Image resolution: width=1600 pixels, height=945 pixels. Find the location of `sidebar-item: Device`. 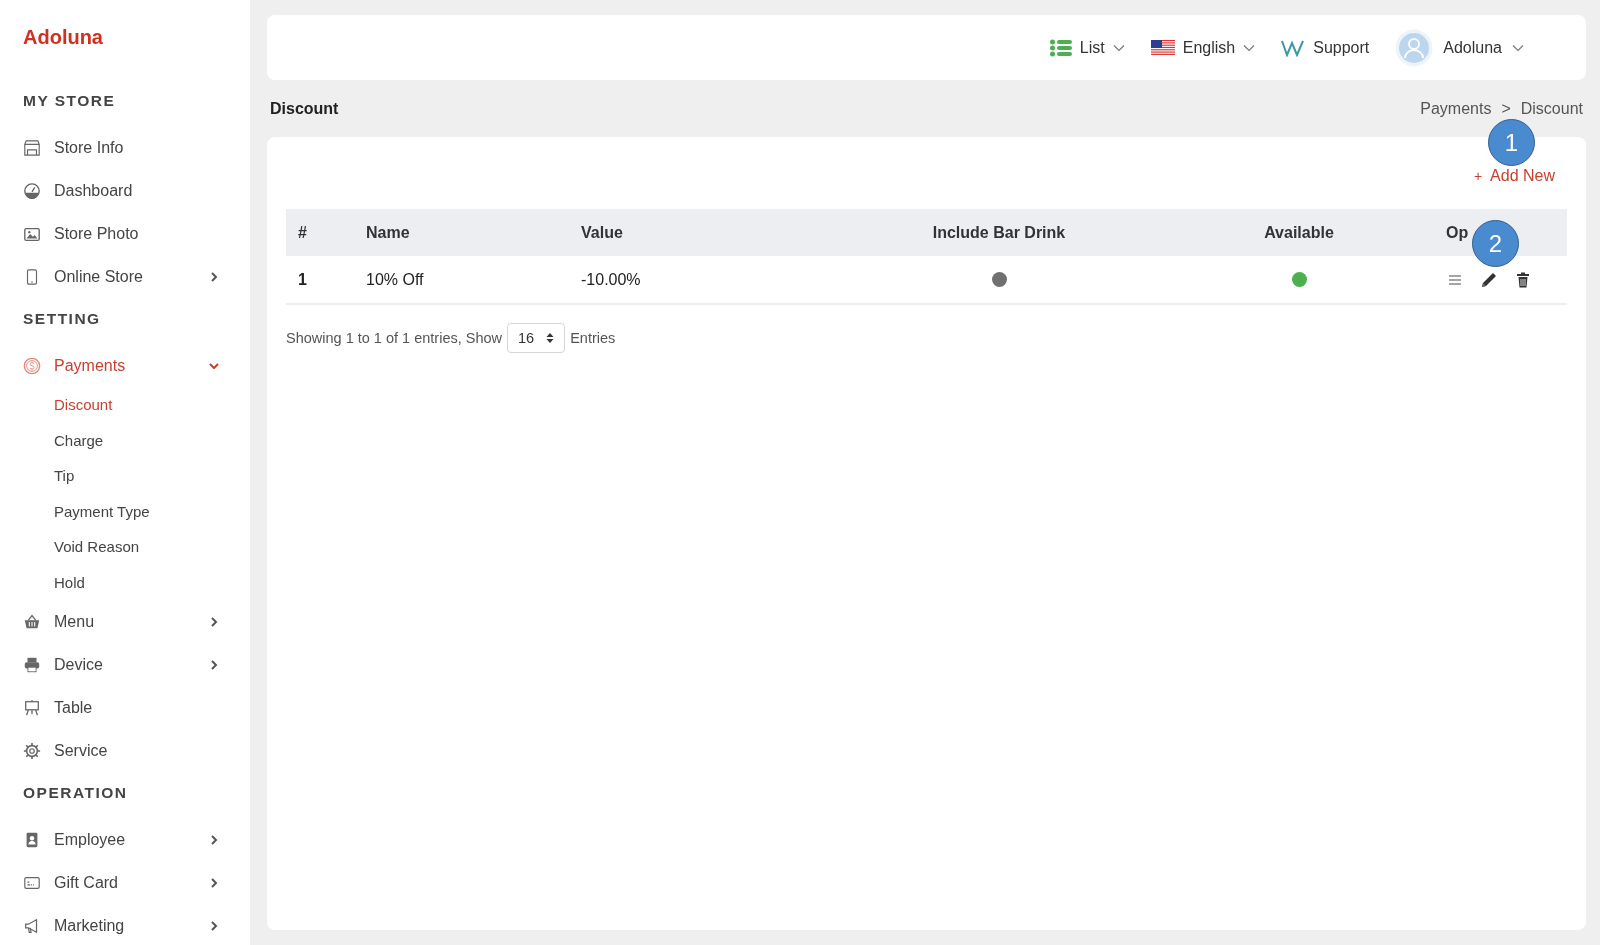

sidebar-item: Device is located at coordinates (124, 664).